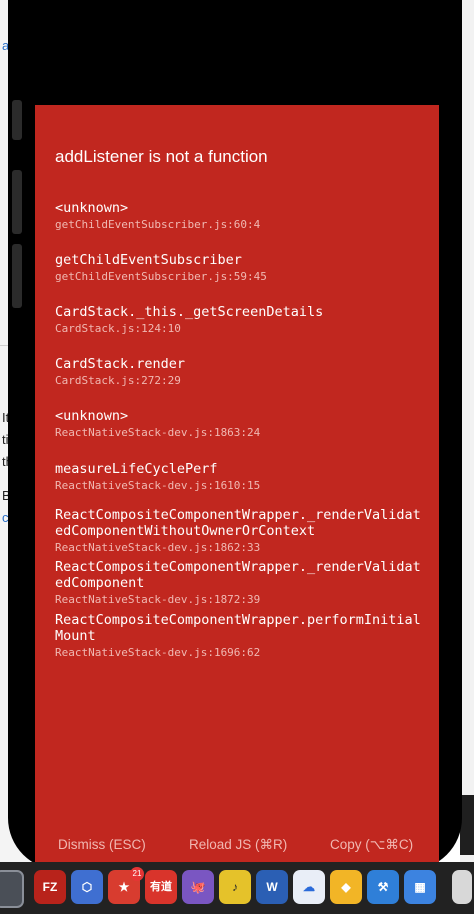 The width and height of the screenshot is (474, 914). I want to click on macos-dock: FZ ⬡ ★ 21 有道 🐙 ♪ W ☁ ◆ ⚒ ▦, so click(237, 888).